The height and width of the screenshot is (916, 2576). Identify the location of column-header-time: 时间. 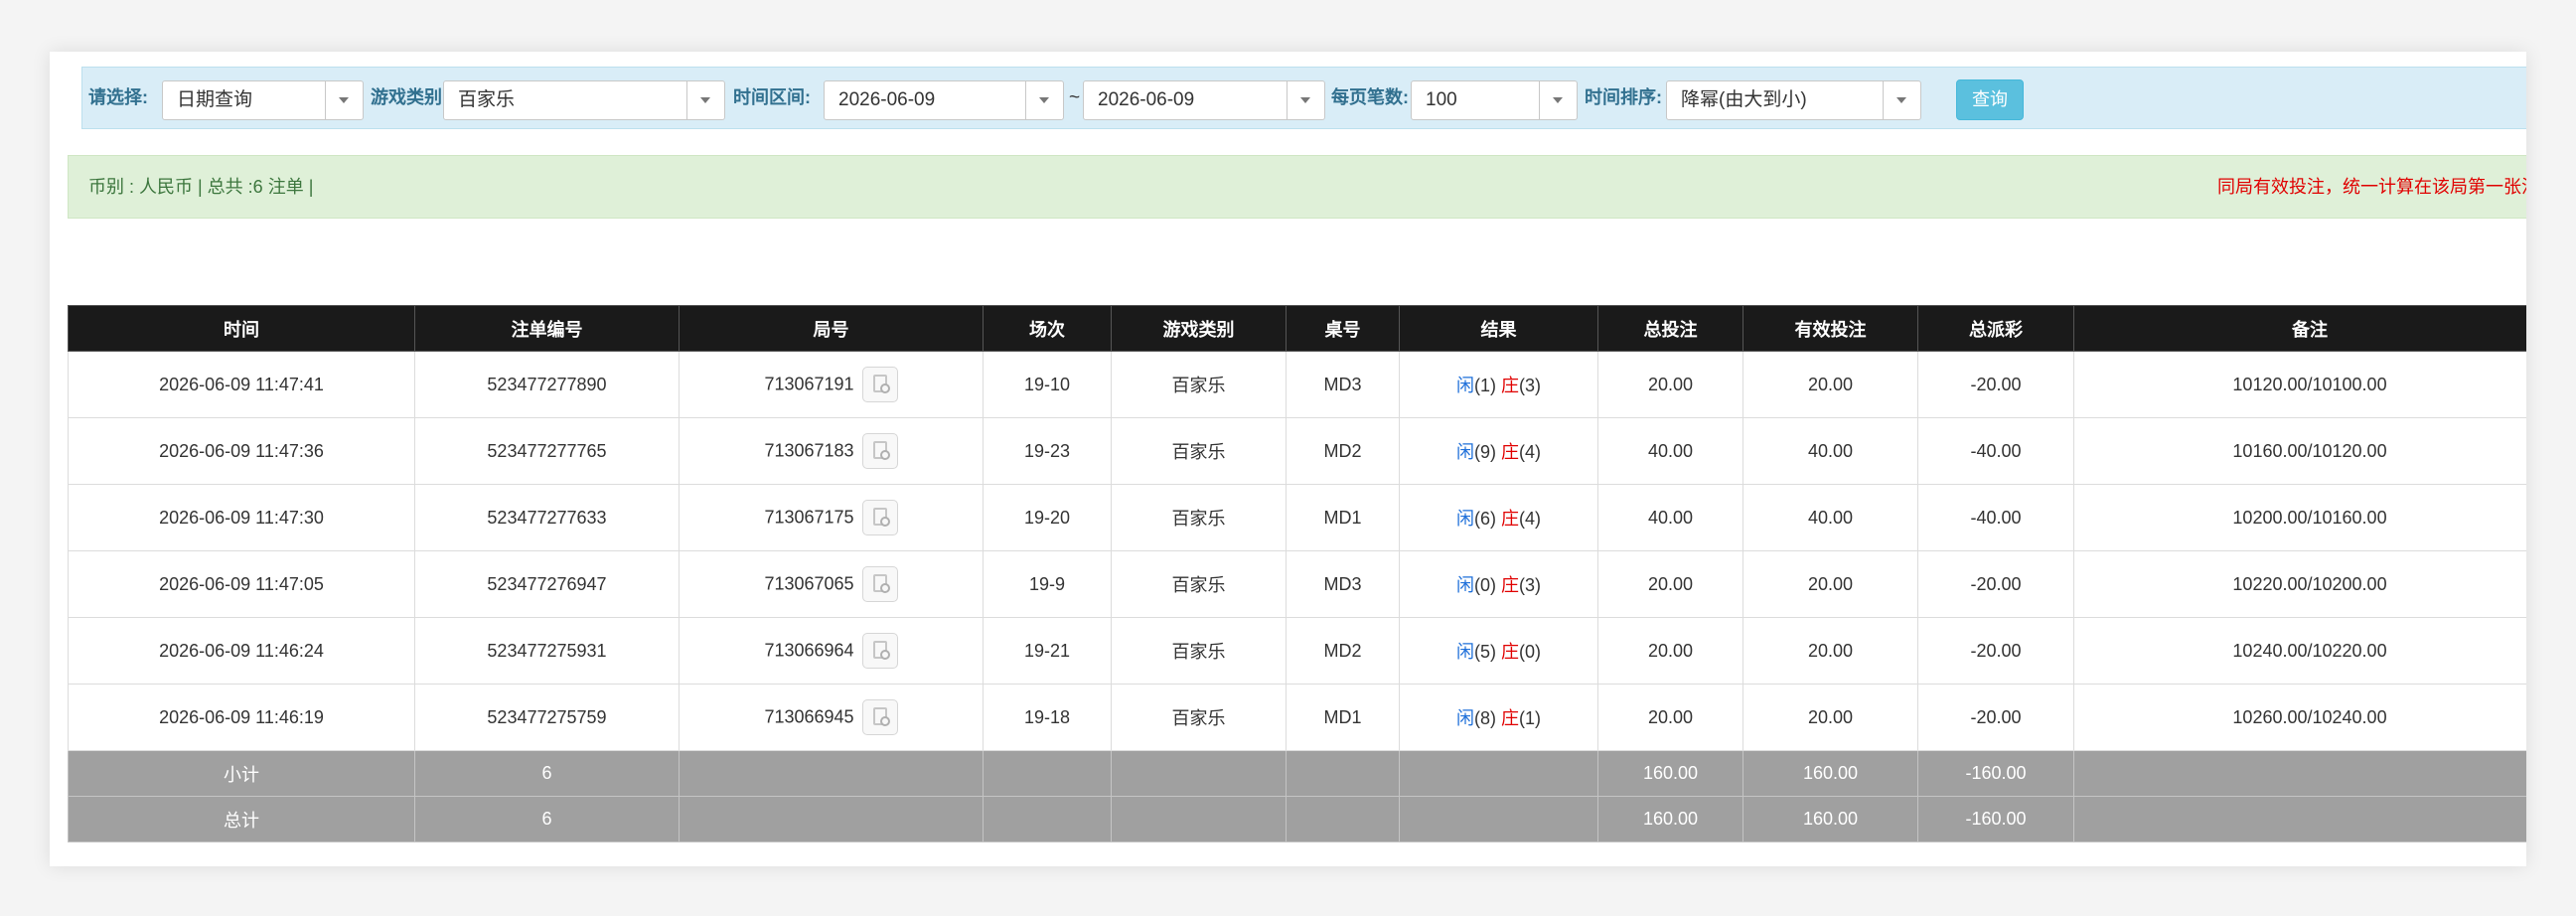
(241, 329).